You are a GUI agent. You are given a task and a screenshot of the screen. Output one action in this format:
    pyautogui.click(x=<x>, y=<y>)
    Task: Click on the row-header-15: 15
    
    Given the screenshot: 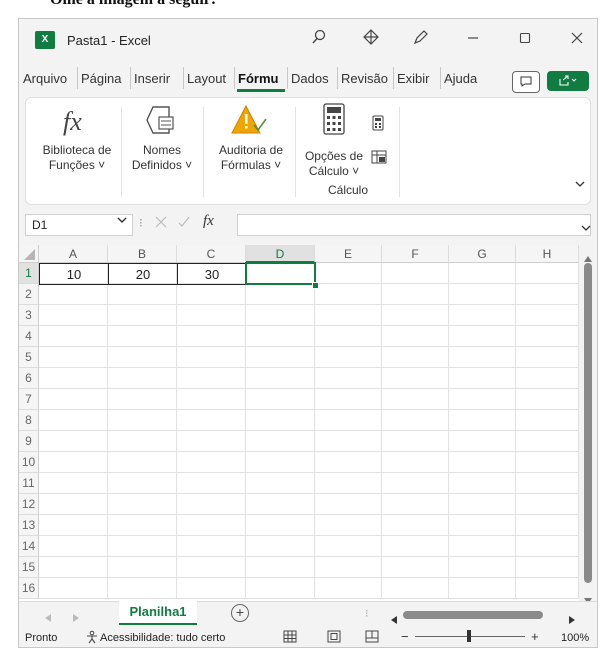 What is the action you would take?
    pyautogui.click(x=29, y=567)
    